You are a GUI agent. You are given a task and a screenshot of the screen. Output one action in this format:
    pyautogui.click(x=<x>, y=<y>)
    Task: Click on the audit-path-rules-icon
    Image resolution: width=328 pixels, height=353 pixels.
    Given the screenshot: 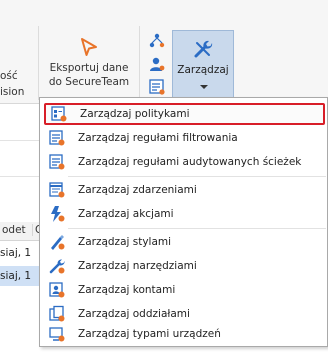 What is the action you would take?
    pyautogui.click(x=57, y=162)
    